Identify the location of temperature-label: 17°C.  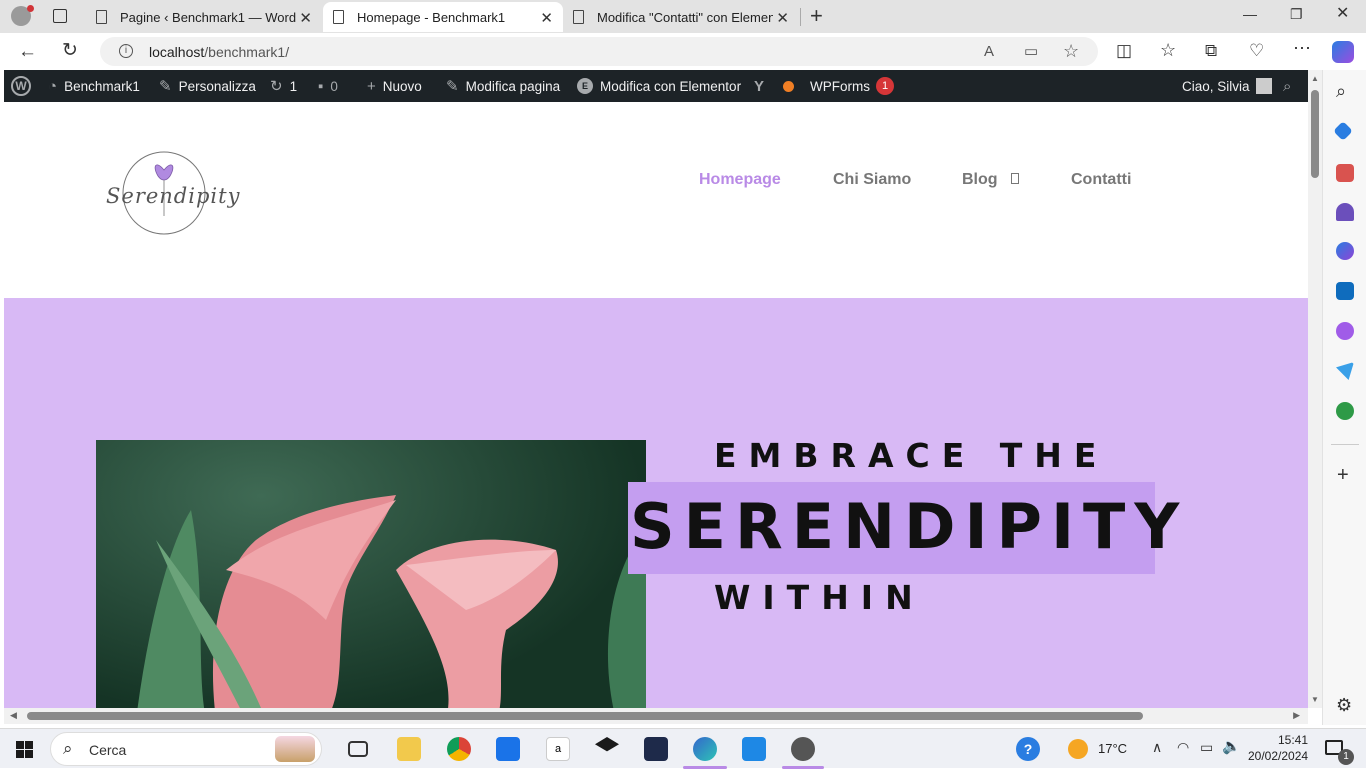
(1112, 748).